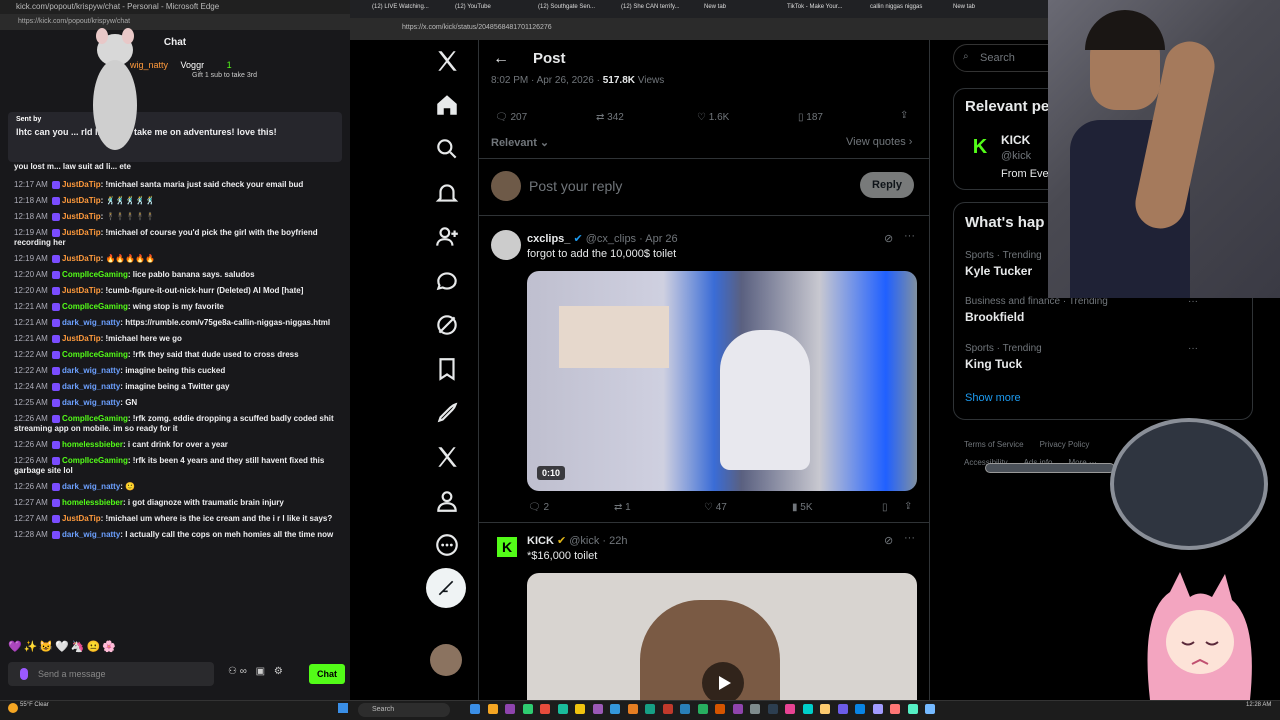 The height and width of the screenshot is (720, 1280). What do you see at coordinates (715, 507) in the screenshot?
I see `tweet1-like-action: ♡ 47` at bounding box center [715, 507].